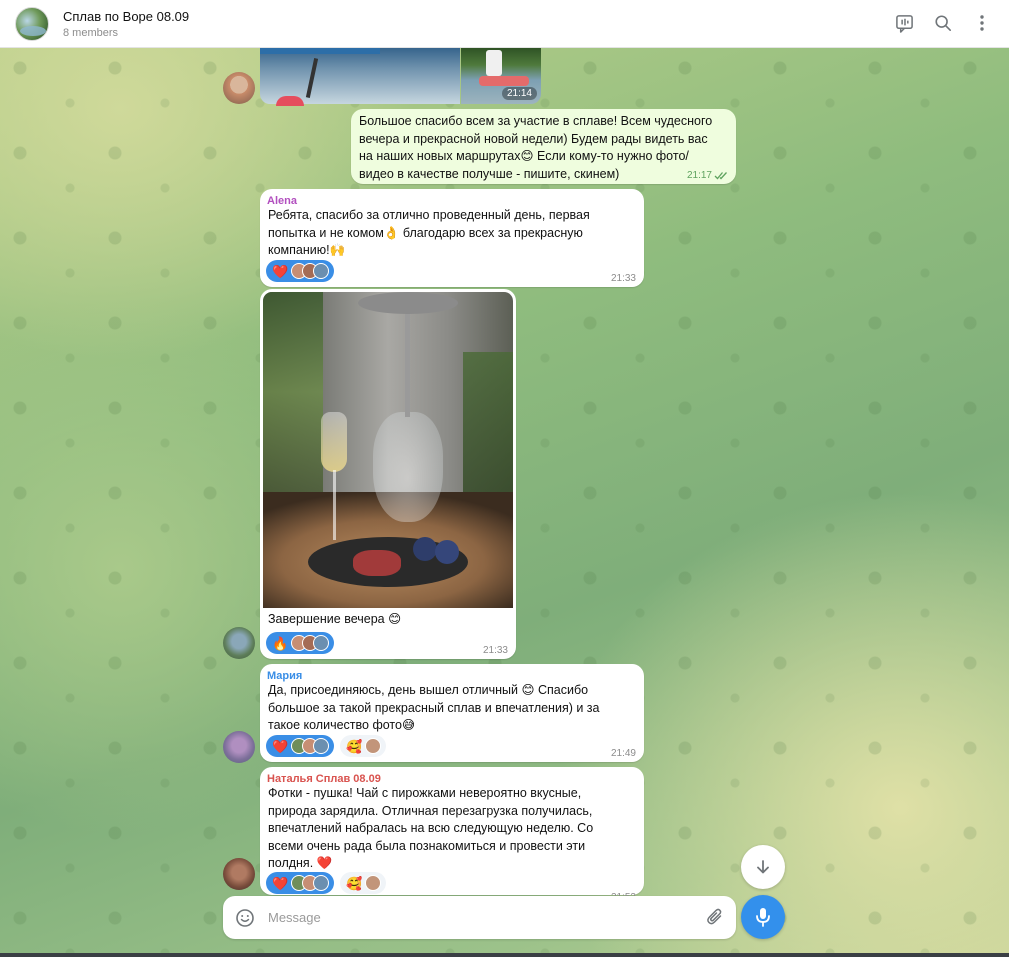 The width and height of the screenshot is (1009, 957). I want to click on reactions: 🔥, so click(300, 643).